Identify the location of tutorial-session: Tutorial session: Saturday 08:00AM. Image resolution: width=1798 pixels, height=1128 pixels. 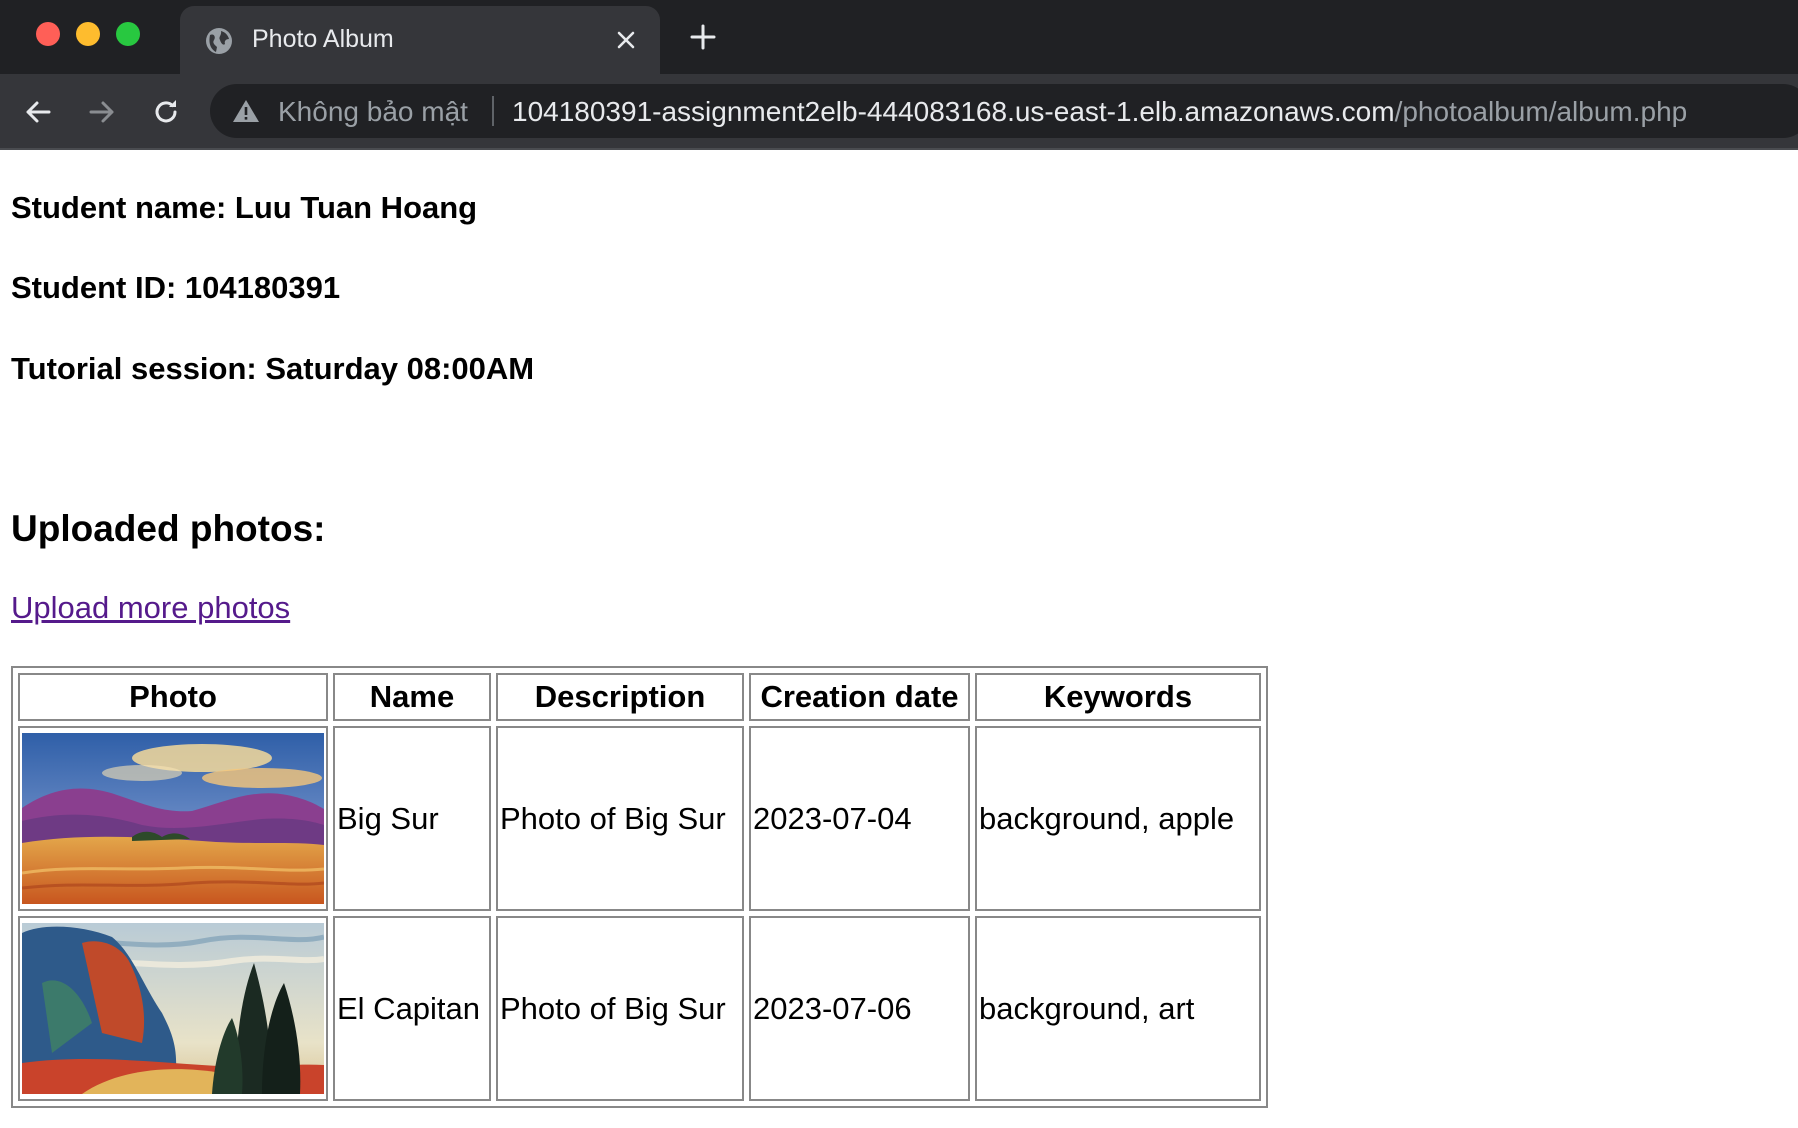
(273, 368).